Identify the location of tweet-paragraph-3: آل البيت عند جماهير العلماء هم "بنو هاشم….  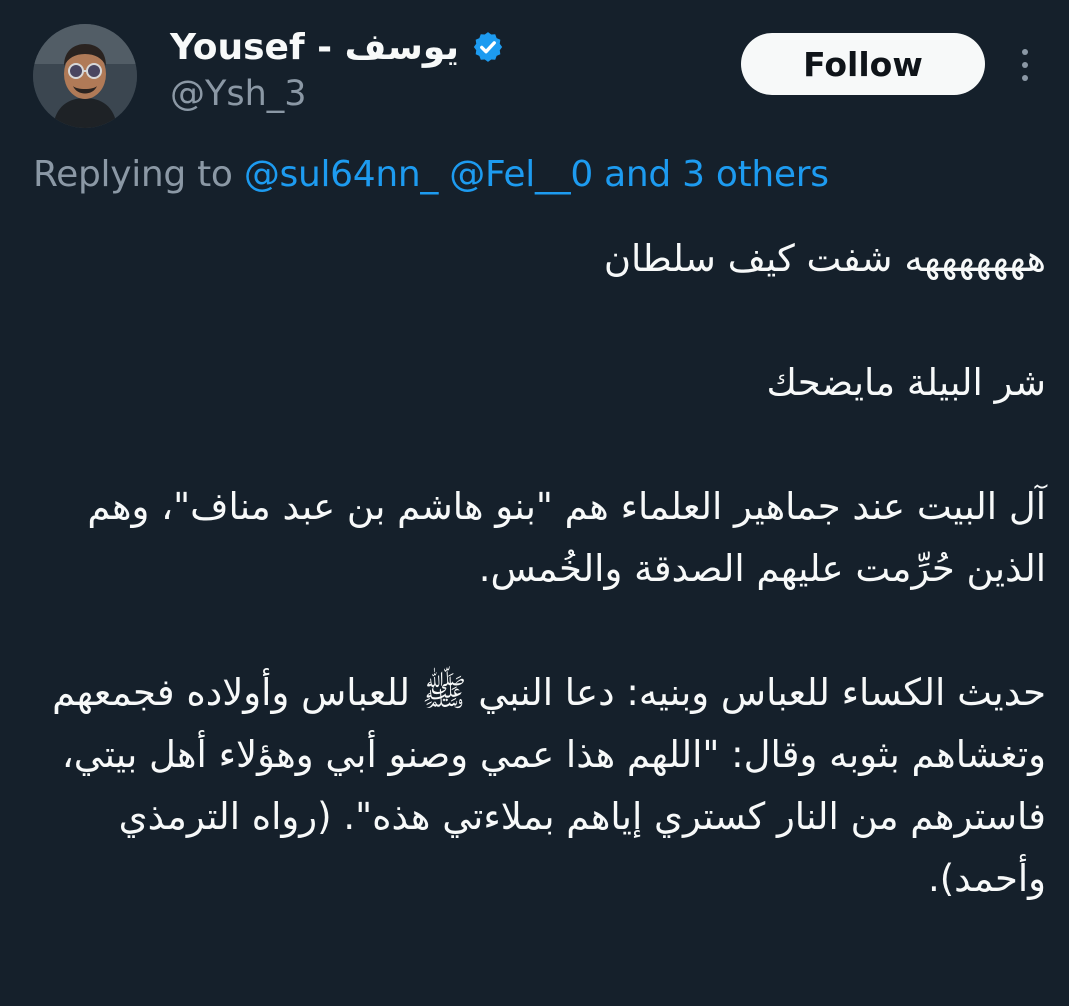
(566, 537).